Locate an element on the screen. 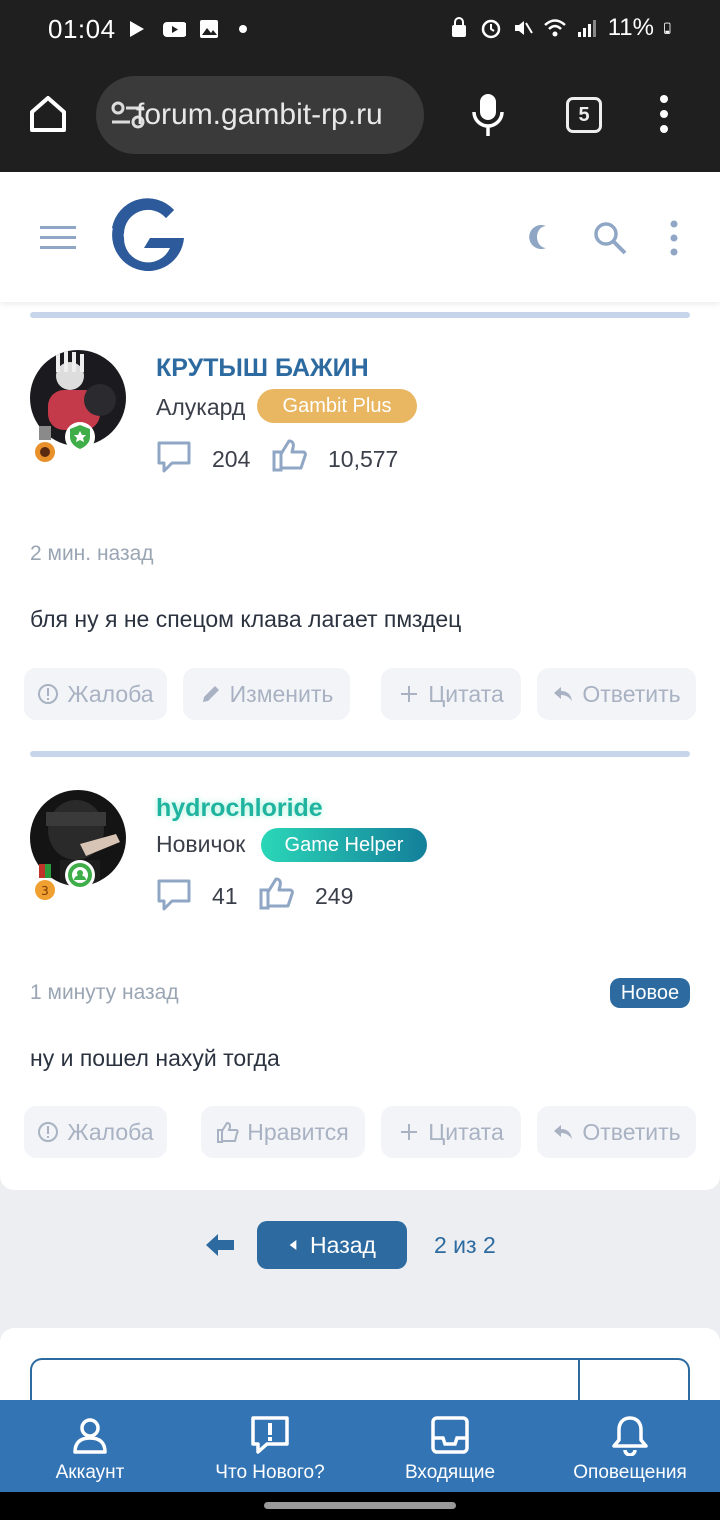 Image resolution: width=720 pixels, height=1520 pixels. address-bar: forum.gambit-rp.ru is located at coordinates (260, 115).